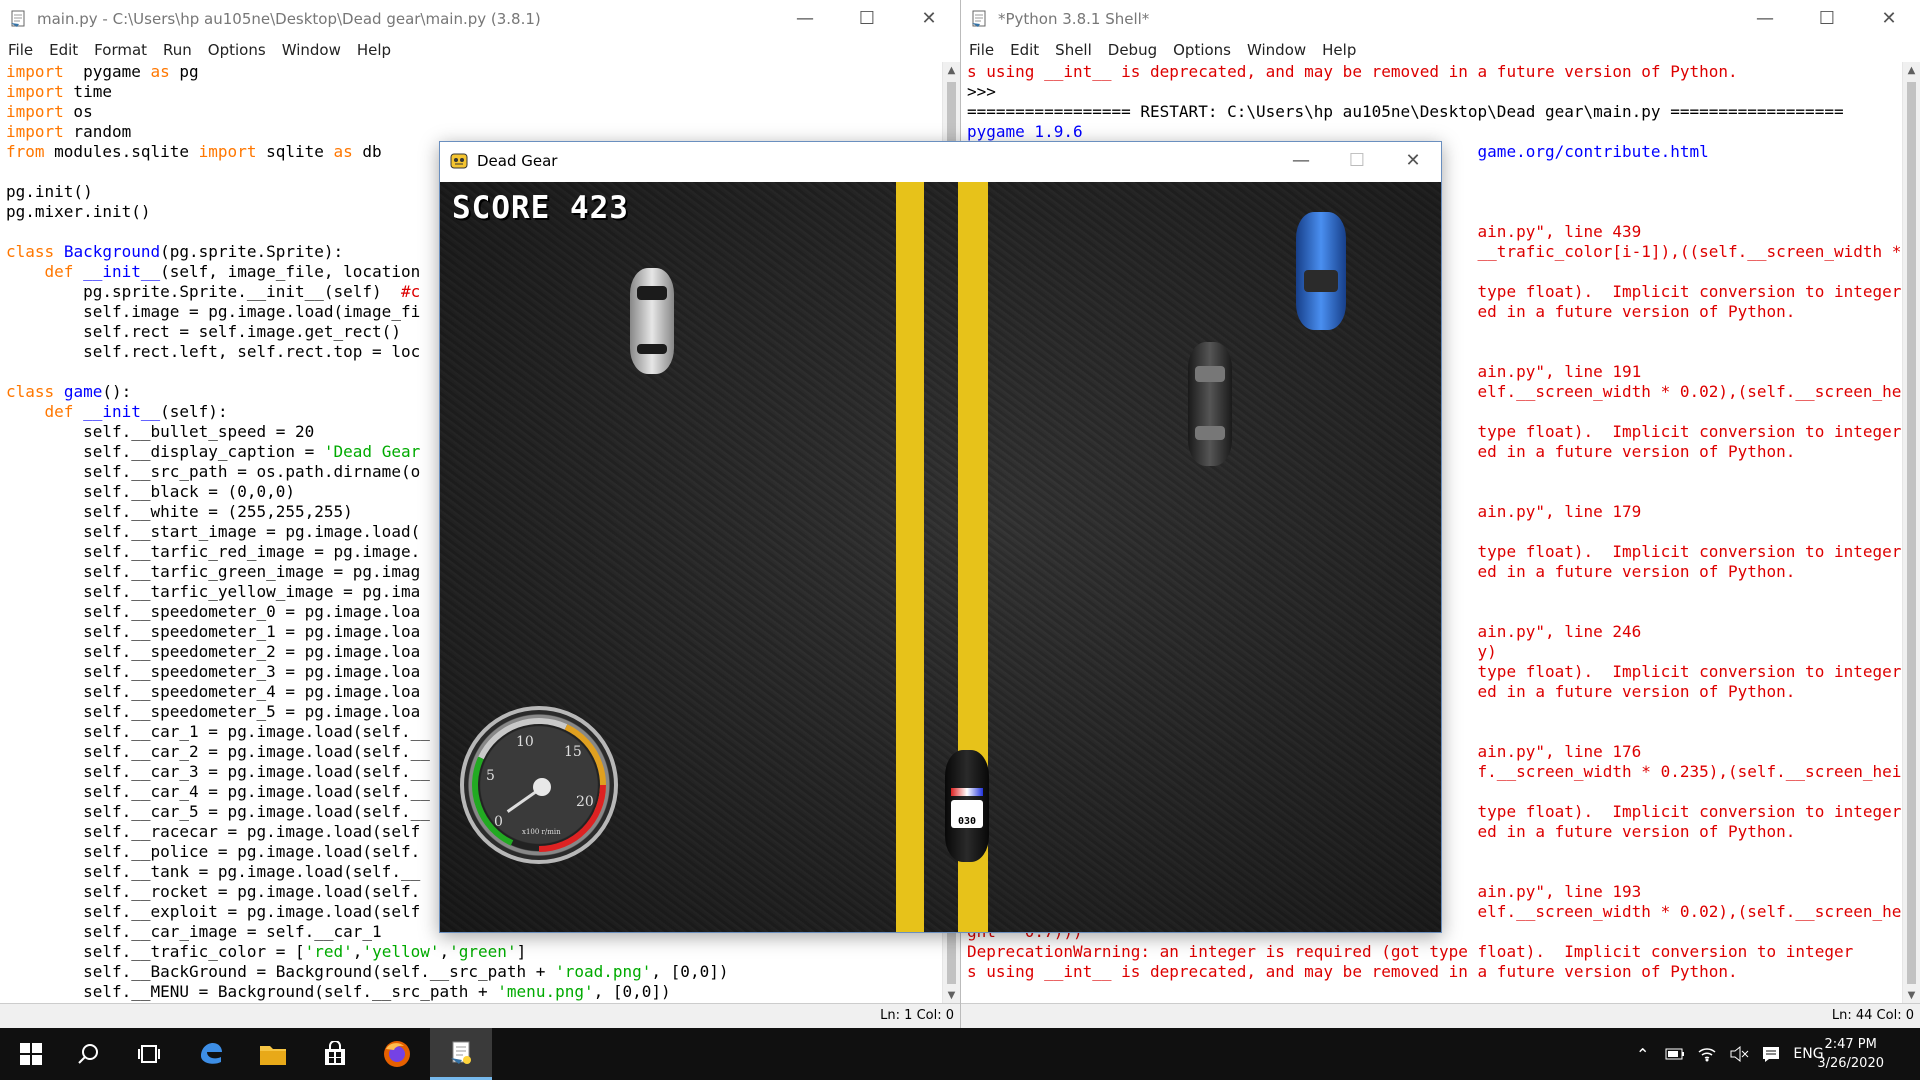 This screenshot has width=1920, height=1080. I want to click on speedo-tick: 10, so click(525, 742).